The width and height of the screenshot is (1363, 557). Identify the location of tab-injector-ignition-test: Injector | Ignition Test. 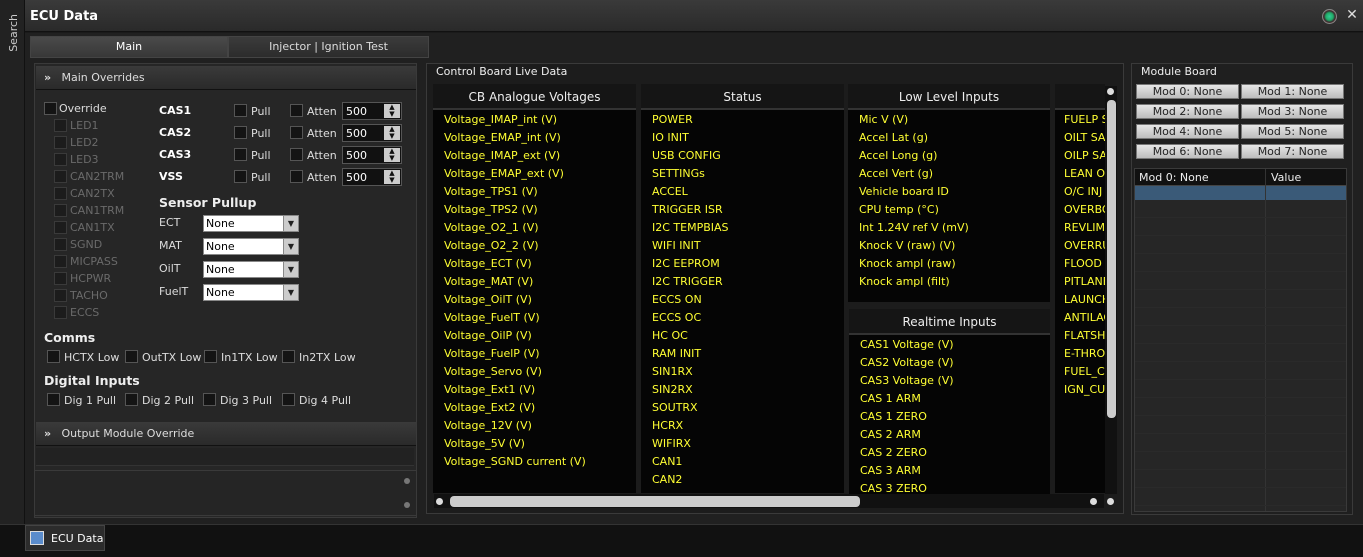
(328, 47).